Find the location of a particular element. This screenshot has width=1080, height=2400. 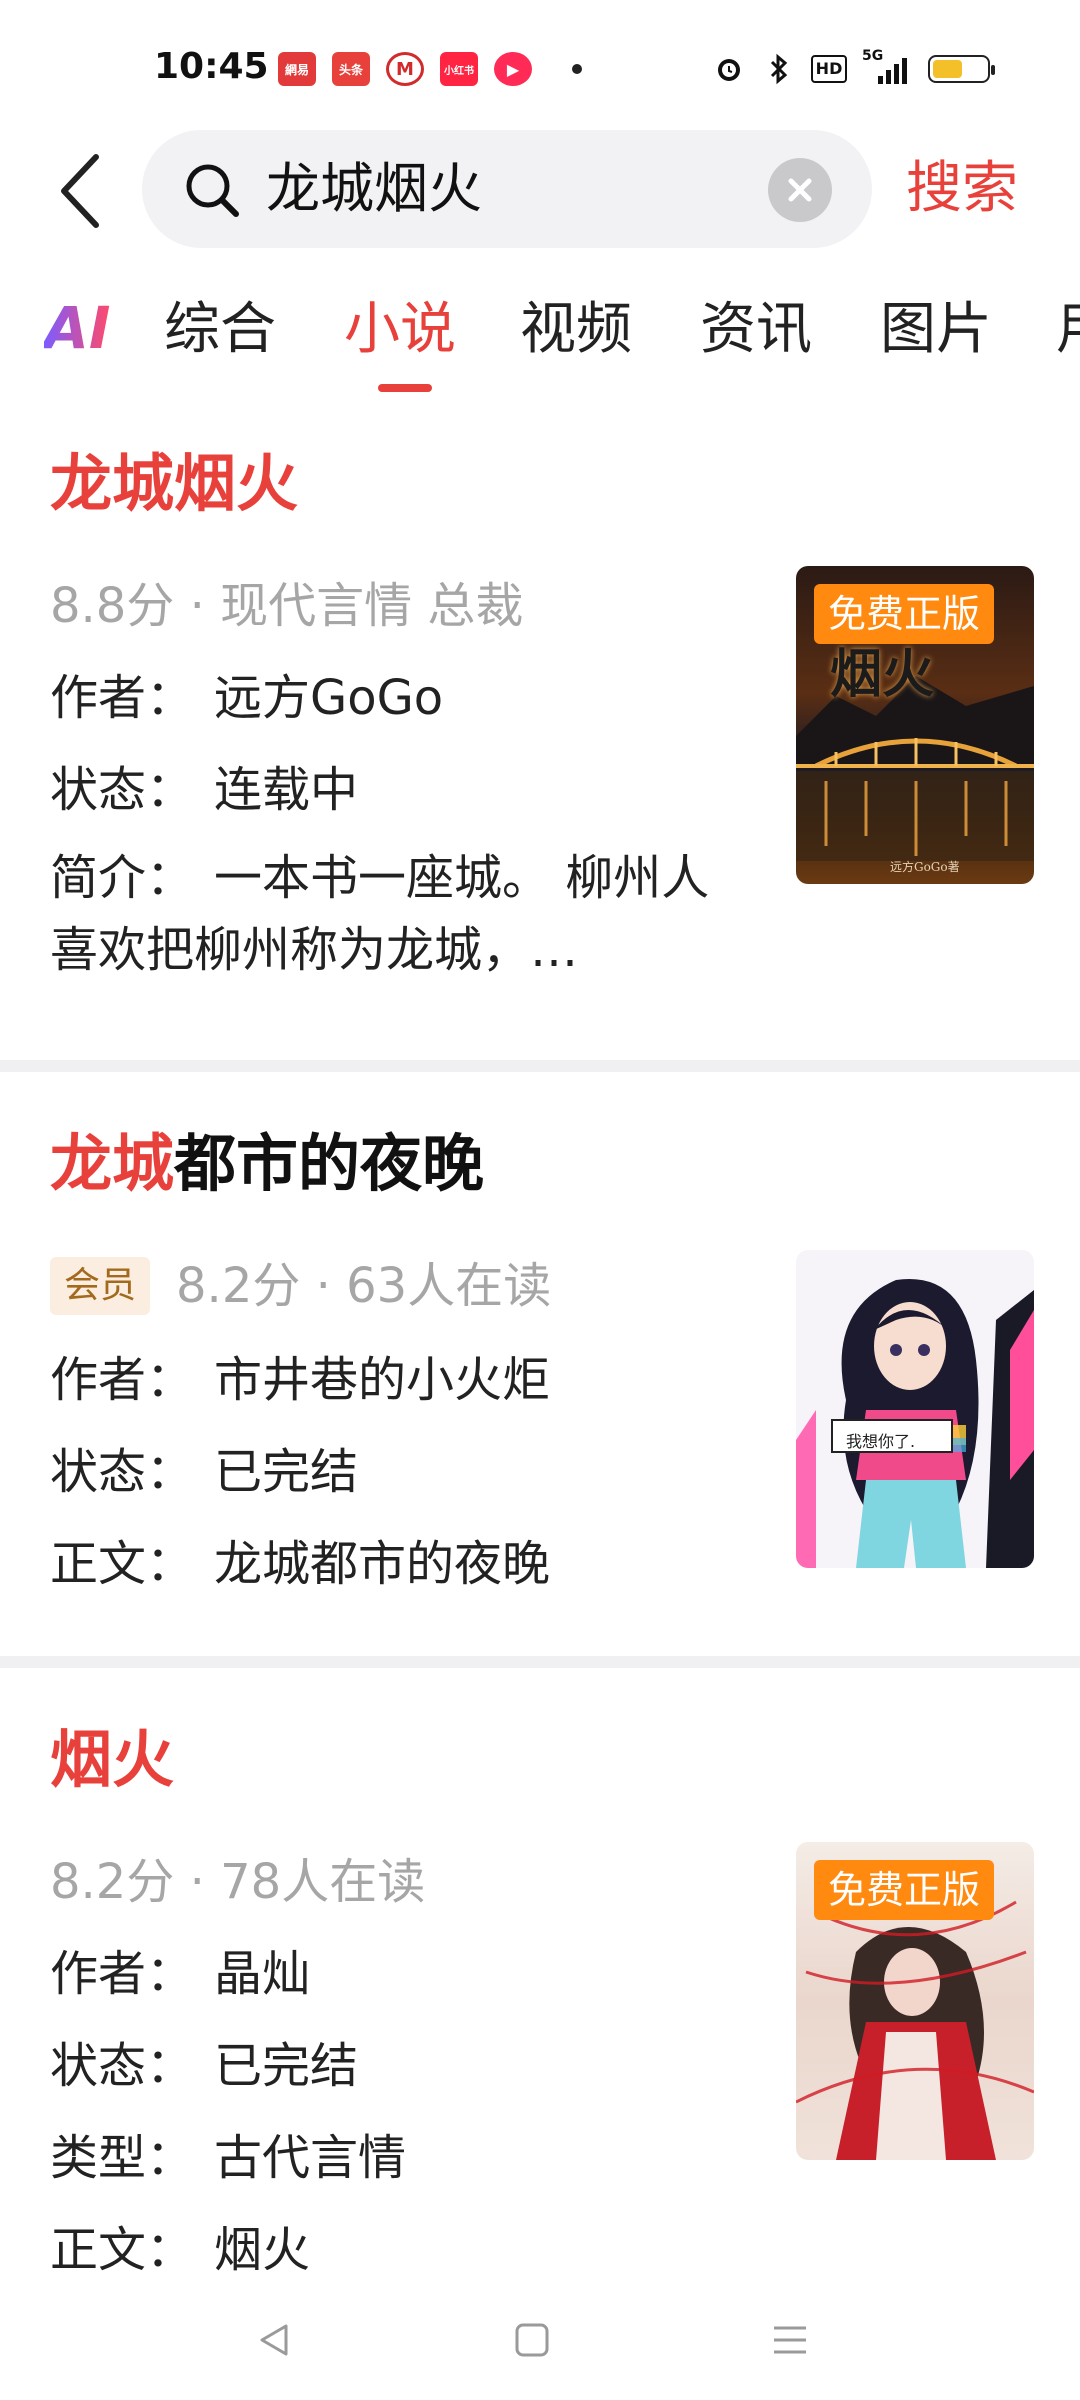

toutiao-icon: 头条 is located at coordinates (351, 69).